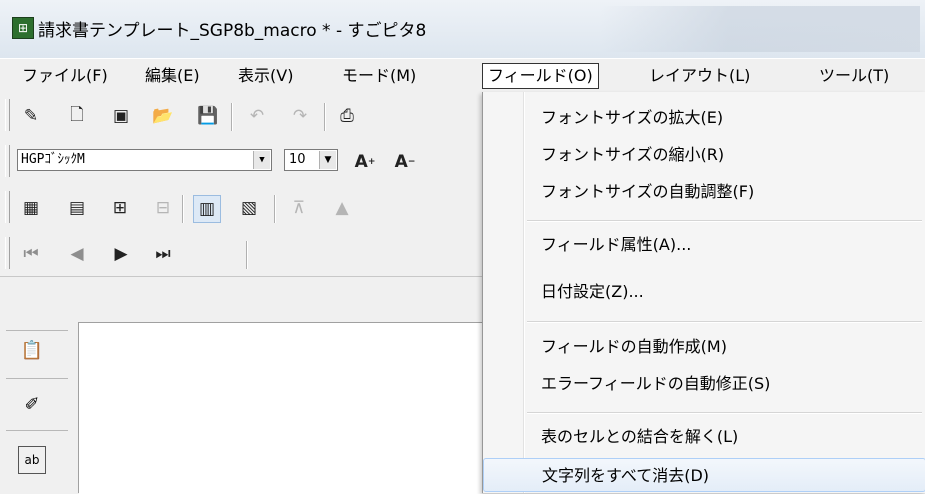  What do you see at coordinates (32, 460) in the screenshot?
I see `text-field-icon: ab` at bounding box center [32, 460].